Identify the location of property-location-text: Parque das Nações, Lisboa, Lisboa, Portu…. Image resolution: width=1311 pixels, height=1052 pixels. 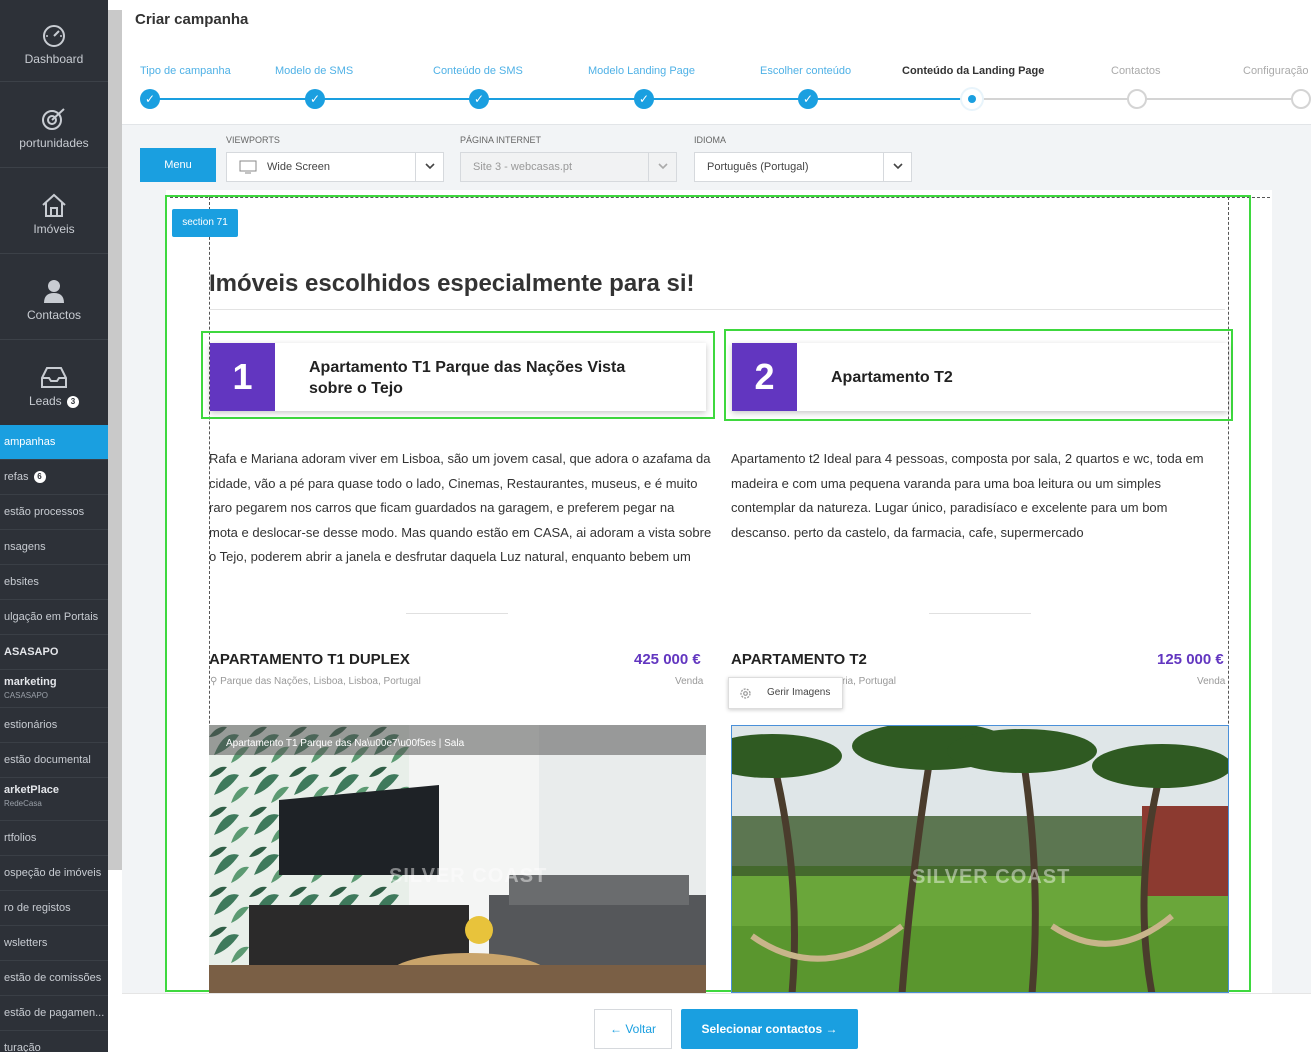
(320, 681).